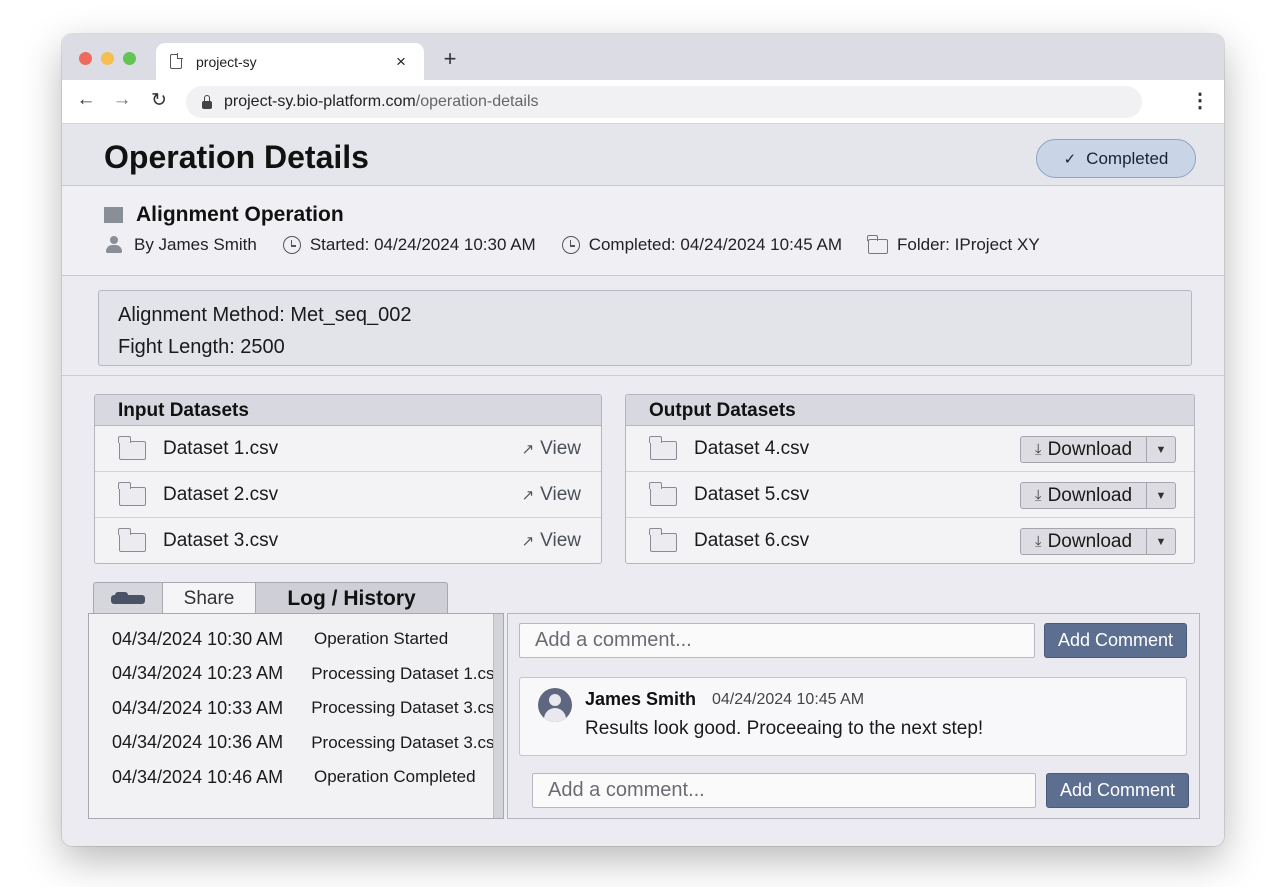  What do you see at coordinates (221, 448) in the screenshot?
I see `dataset-name: Dataset 1.csv` at bounding box center [221, 448].